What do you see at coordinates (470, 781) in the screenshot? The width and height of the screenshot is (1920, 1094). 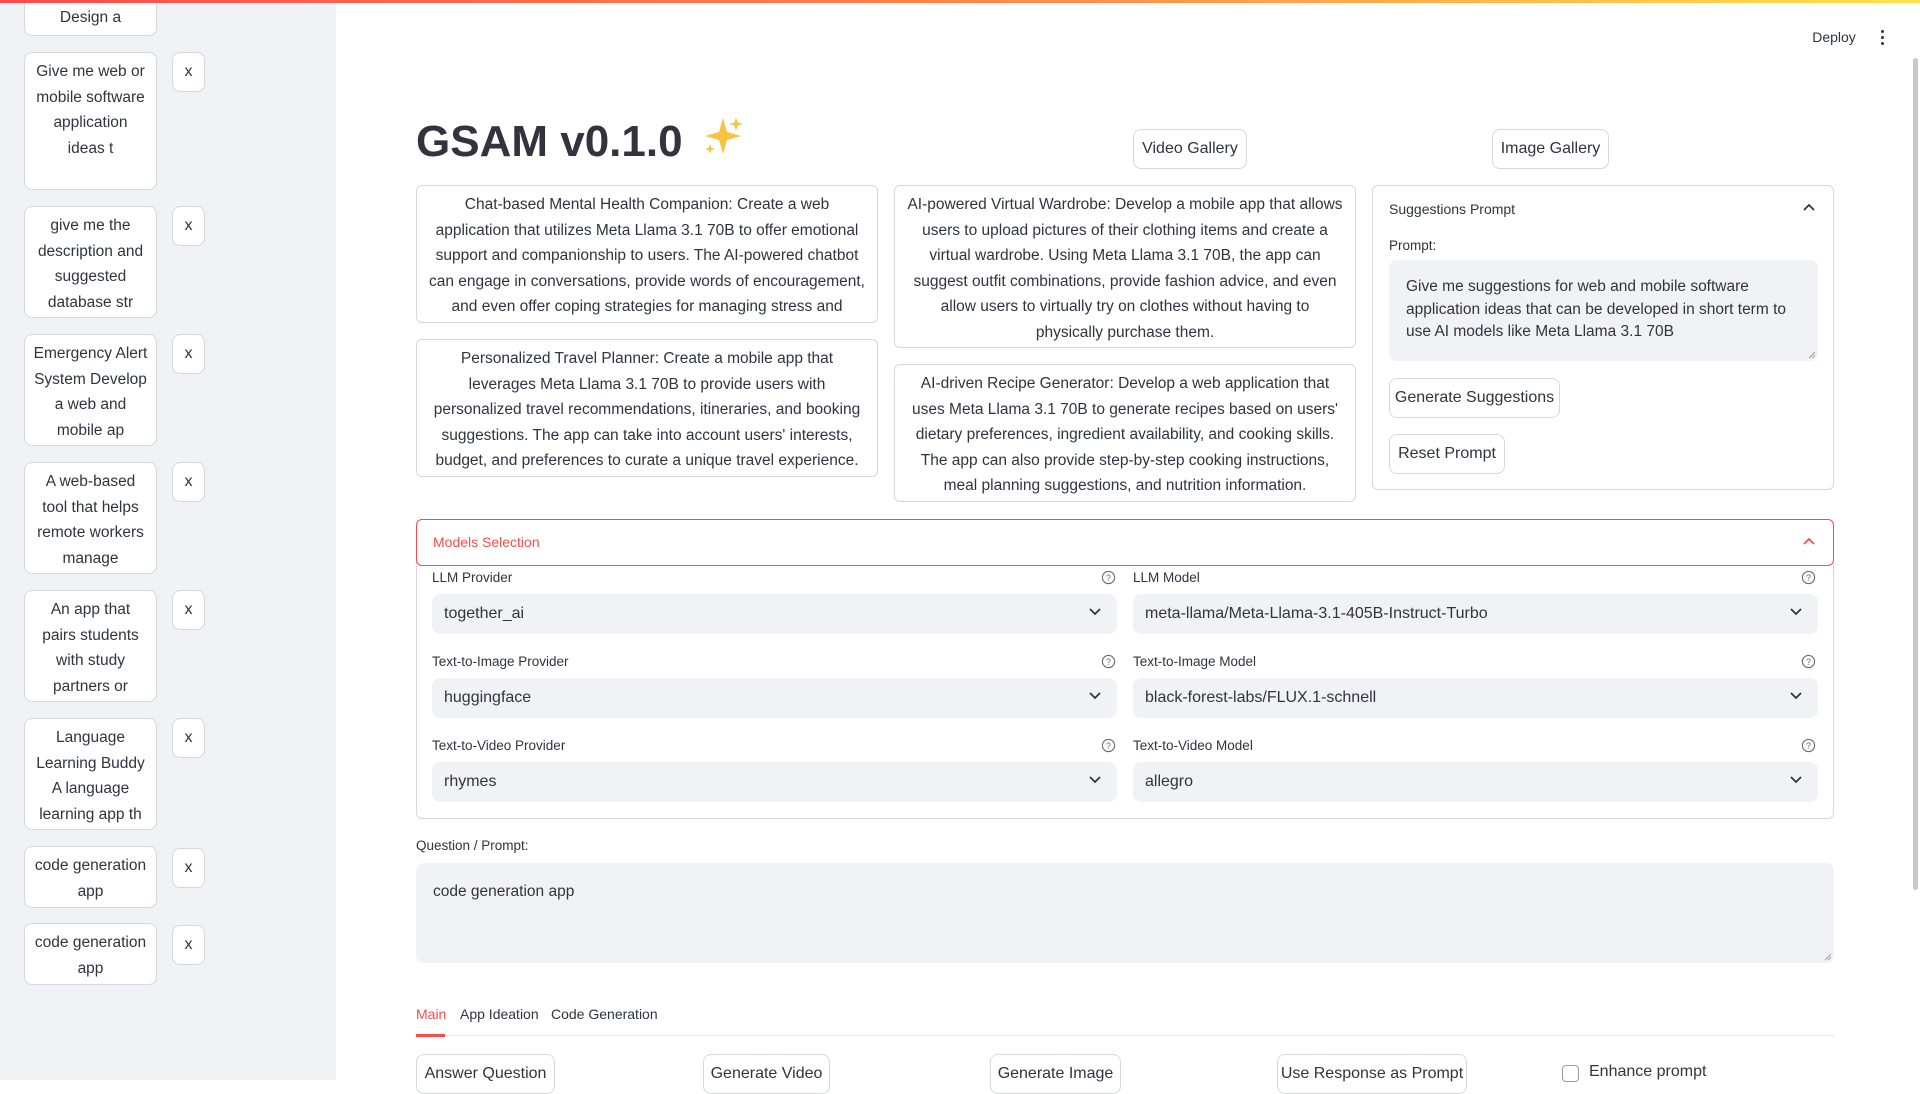 I see `t2v-provider-value: rhymes` at bounding box center [470, 781].